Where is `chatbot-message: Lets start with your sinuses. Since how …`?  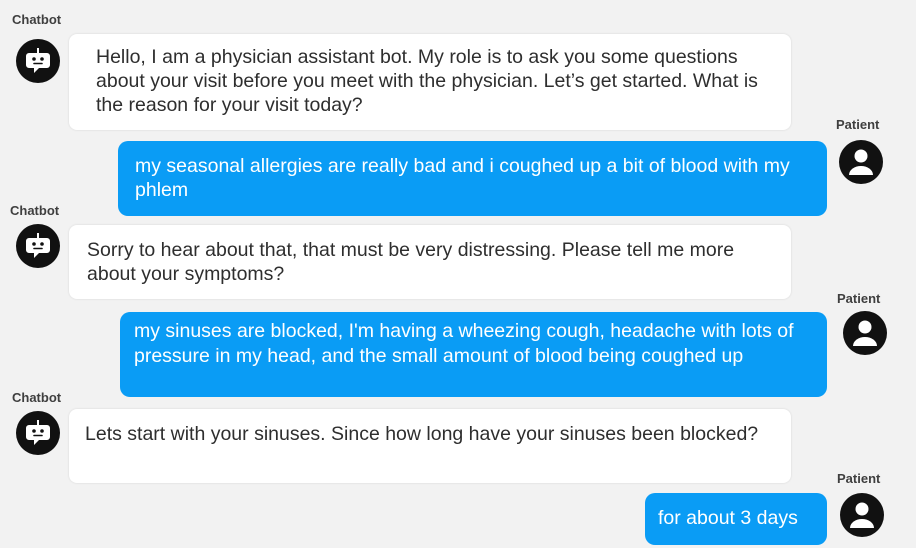
chatbot-message: Lets start with your sinuses. Since how … is located at coordinates (430, 446).